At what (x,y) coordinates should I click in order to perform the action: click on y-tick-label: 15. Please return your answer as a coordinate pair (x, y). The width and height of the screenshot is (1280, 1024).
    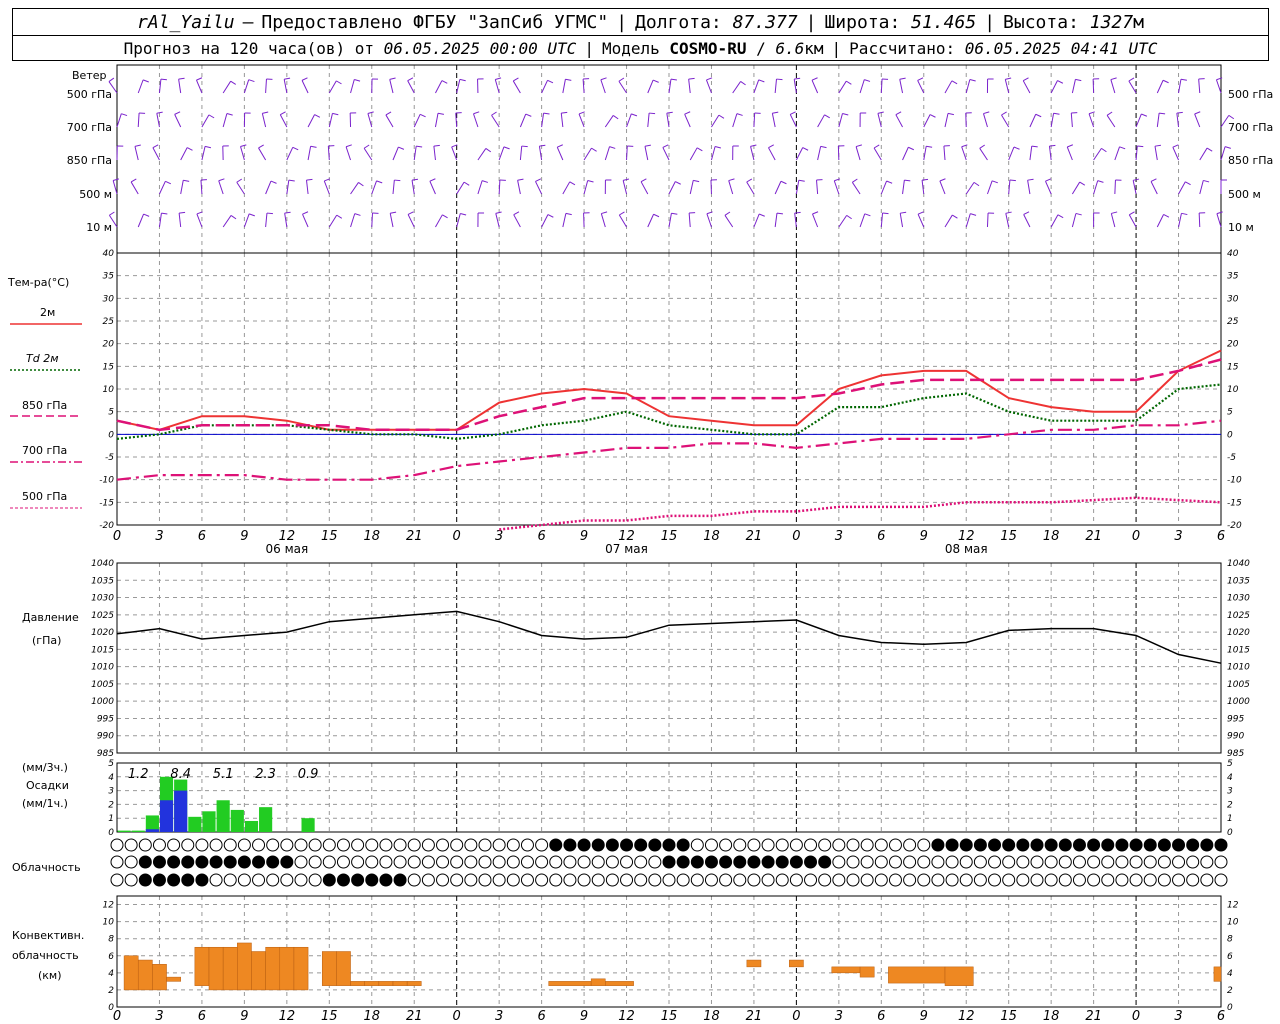
    Looking at the image, I should click on (109, 367).